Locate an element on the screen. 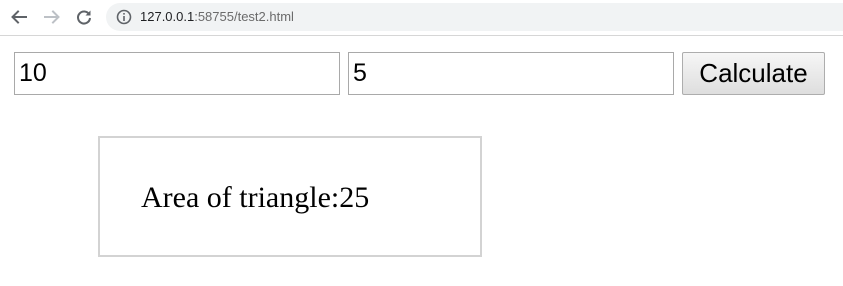  address-bar: 127.0.0.1:58755/test2.html is located at coordinates (474, 17).